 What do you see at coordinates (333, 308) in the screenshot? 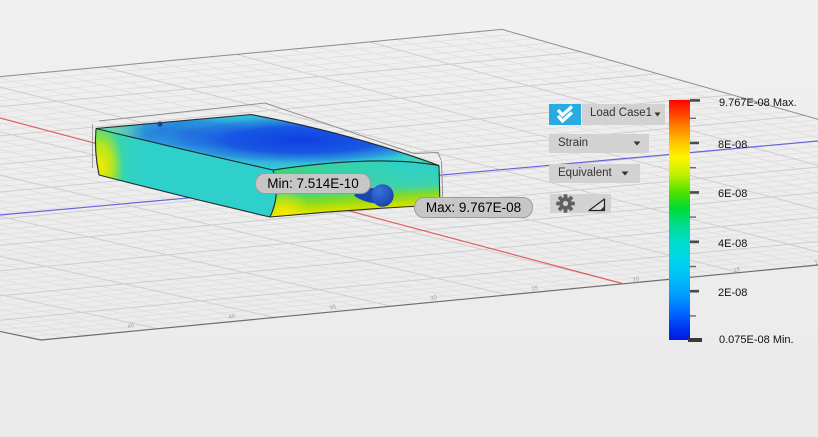
I see `svg-text: 35` at bounding box center [333, 308].